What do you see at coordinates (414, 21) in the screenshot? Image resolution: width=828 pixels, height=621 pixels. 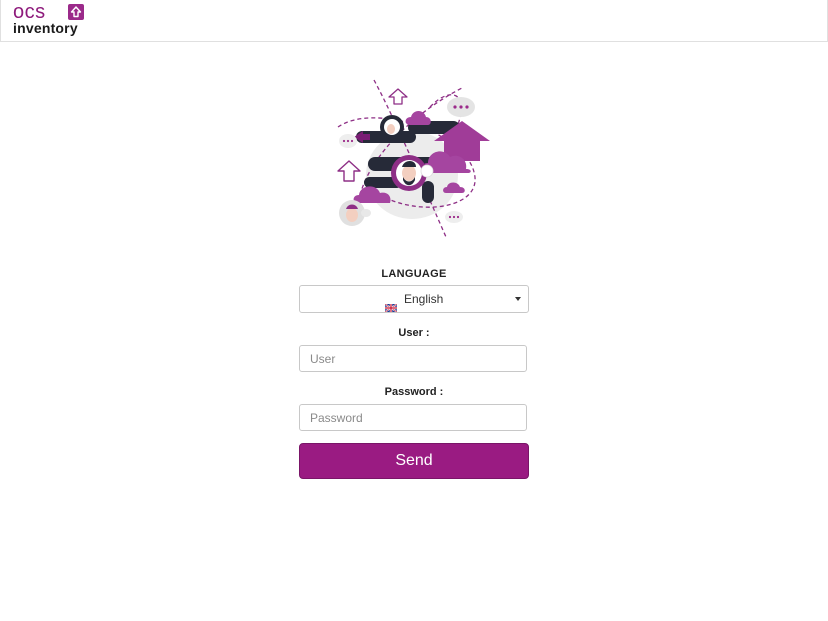 I see `top-bar: OCS inventory` at bounding box center [414, 21].